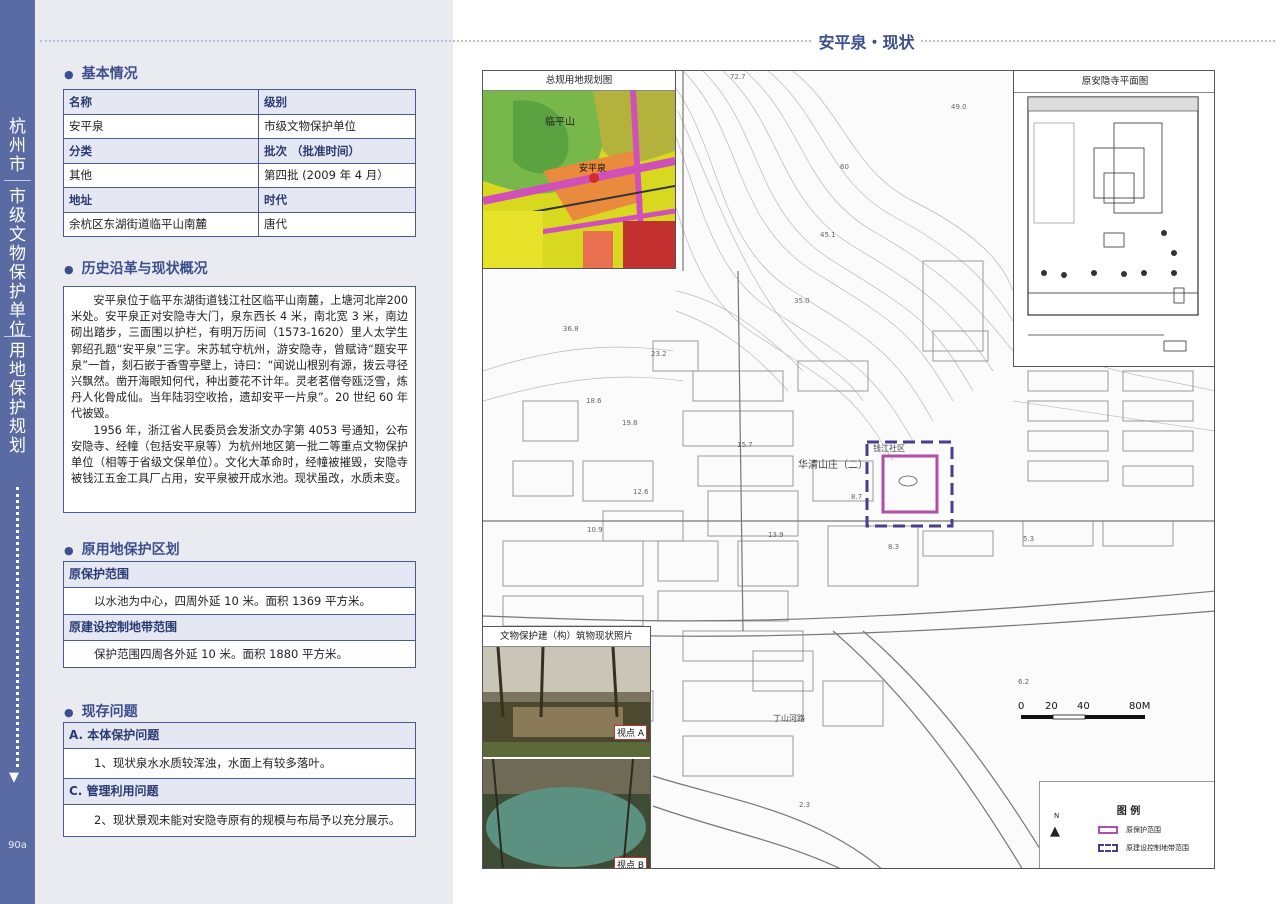  Describe the element at coordinates (247, 820) in the screenshot. I see `problem-c-text: 2、现状景观未能对安隐寺原有的规模与布局予以充分展示。` at that location.